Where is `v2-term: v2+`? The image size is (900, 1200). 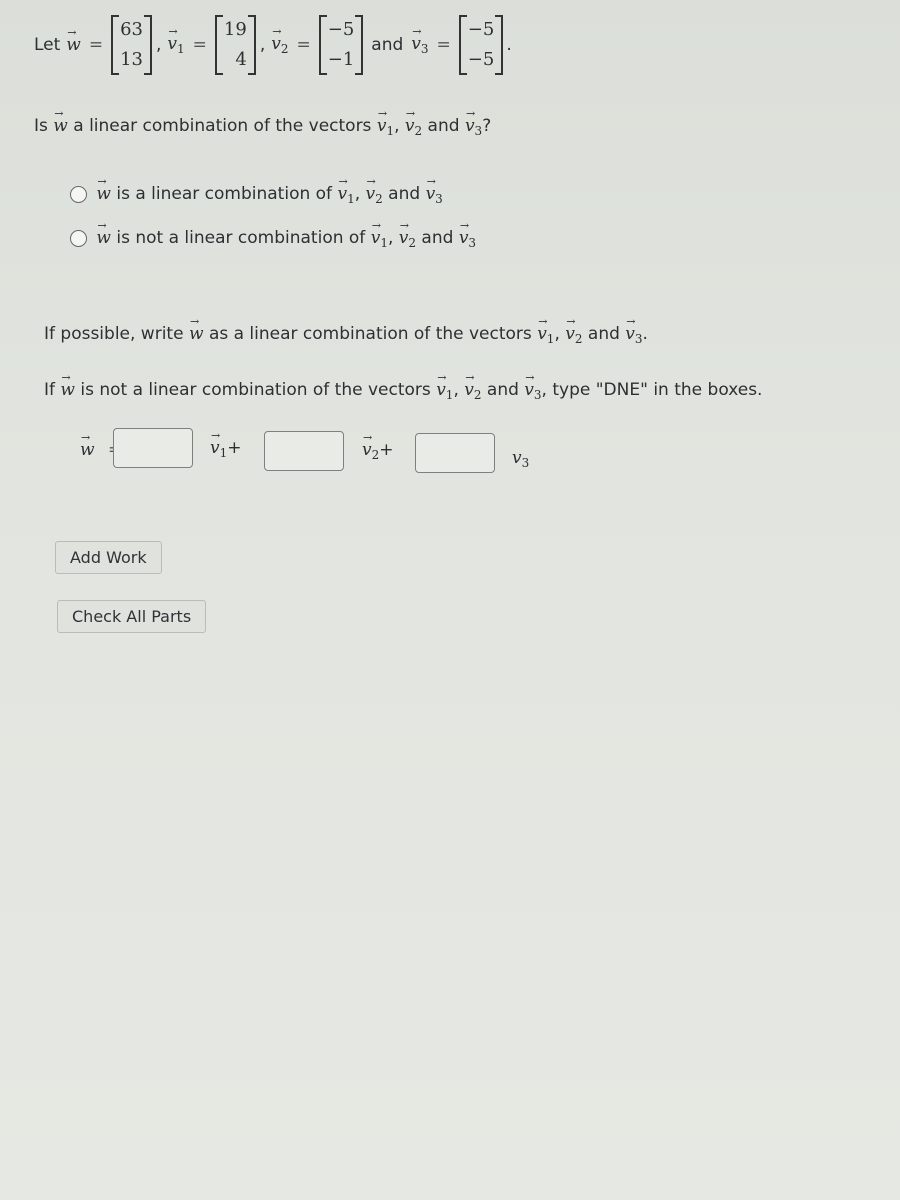
v2-term: v2+ is located at coordinates (378, 446).